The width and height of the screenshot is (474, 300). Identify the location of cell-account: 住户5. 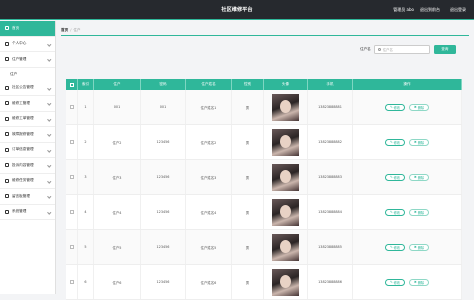
(117, 247).